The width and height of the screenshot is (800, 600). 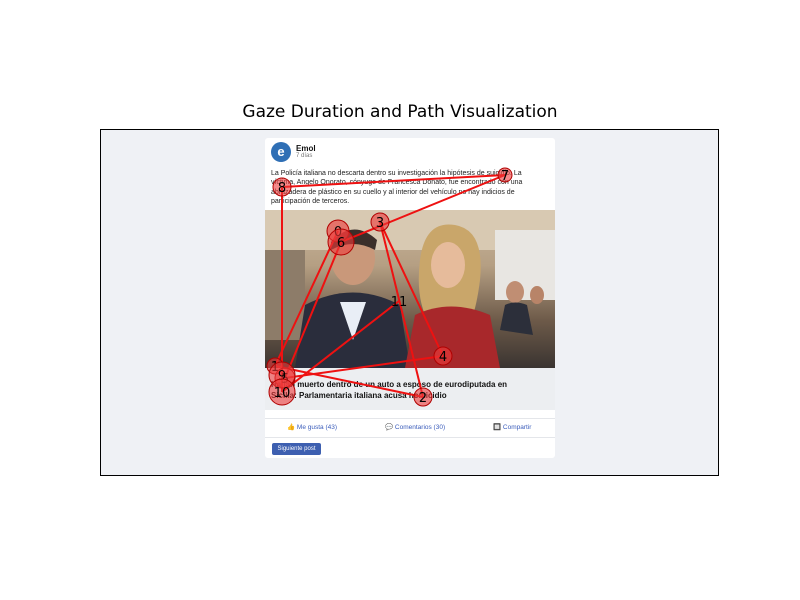 I want to click on fixation-label: 10, so click(x=282, y=393).